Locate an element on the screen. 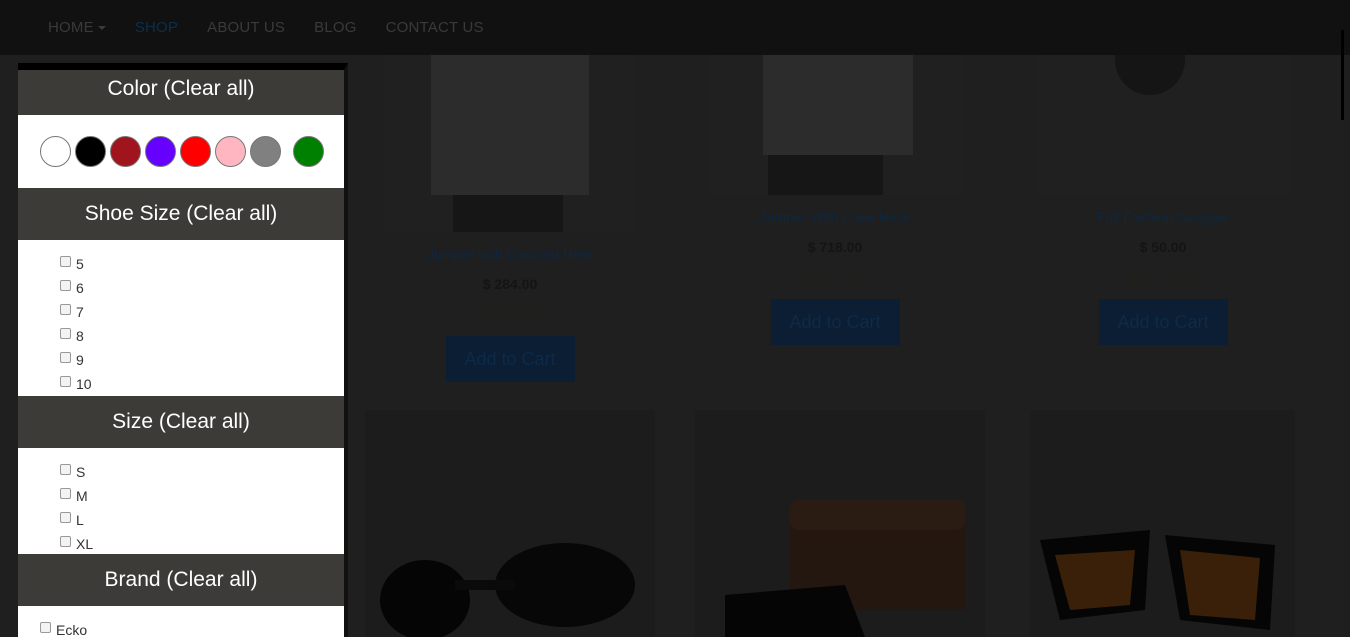 This screenshot has height=637, width=1350. brand-options: Ecko is located at coordinates (181, 621).